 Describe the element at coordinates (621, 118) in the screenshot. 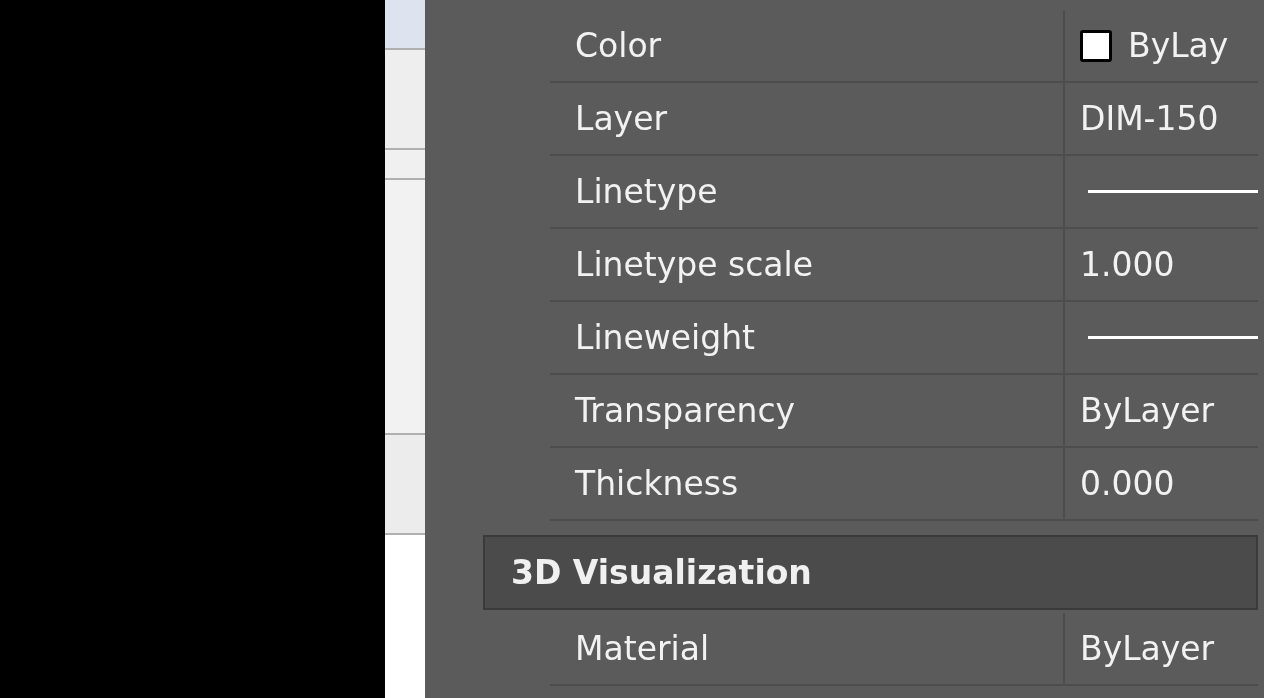

I see `property-label: Layer` at that location.